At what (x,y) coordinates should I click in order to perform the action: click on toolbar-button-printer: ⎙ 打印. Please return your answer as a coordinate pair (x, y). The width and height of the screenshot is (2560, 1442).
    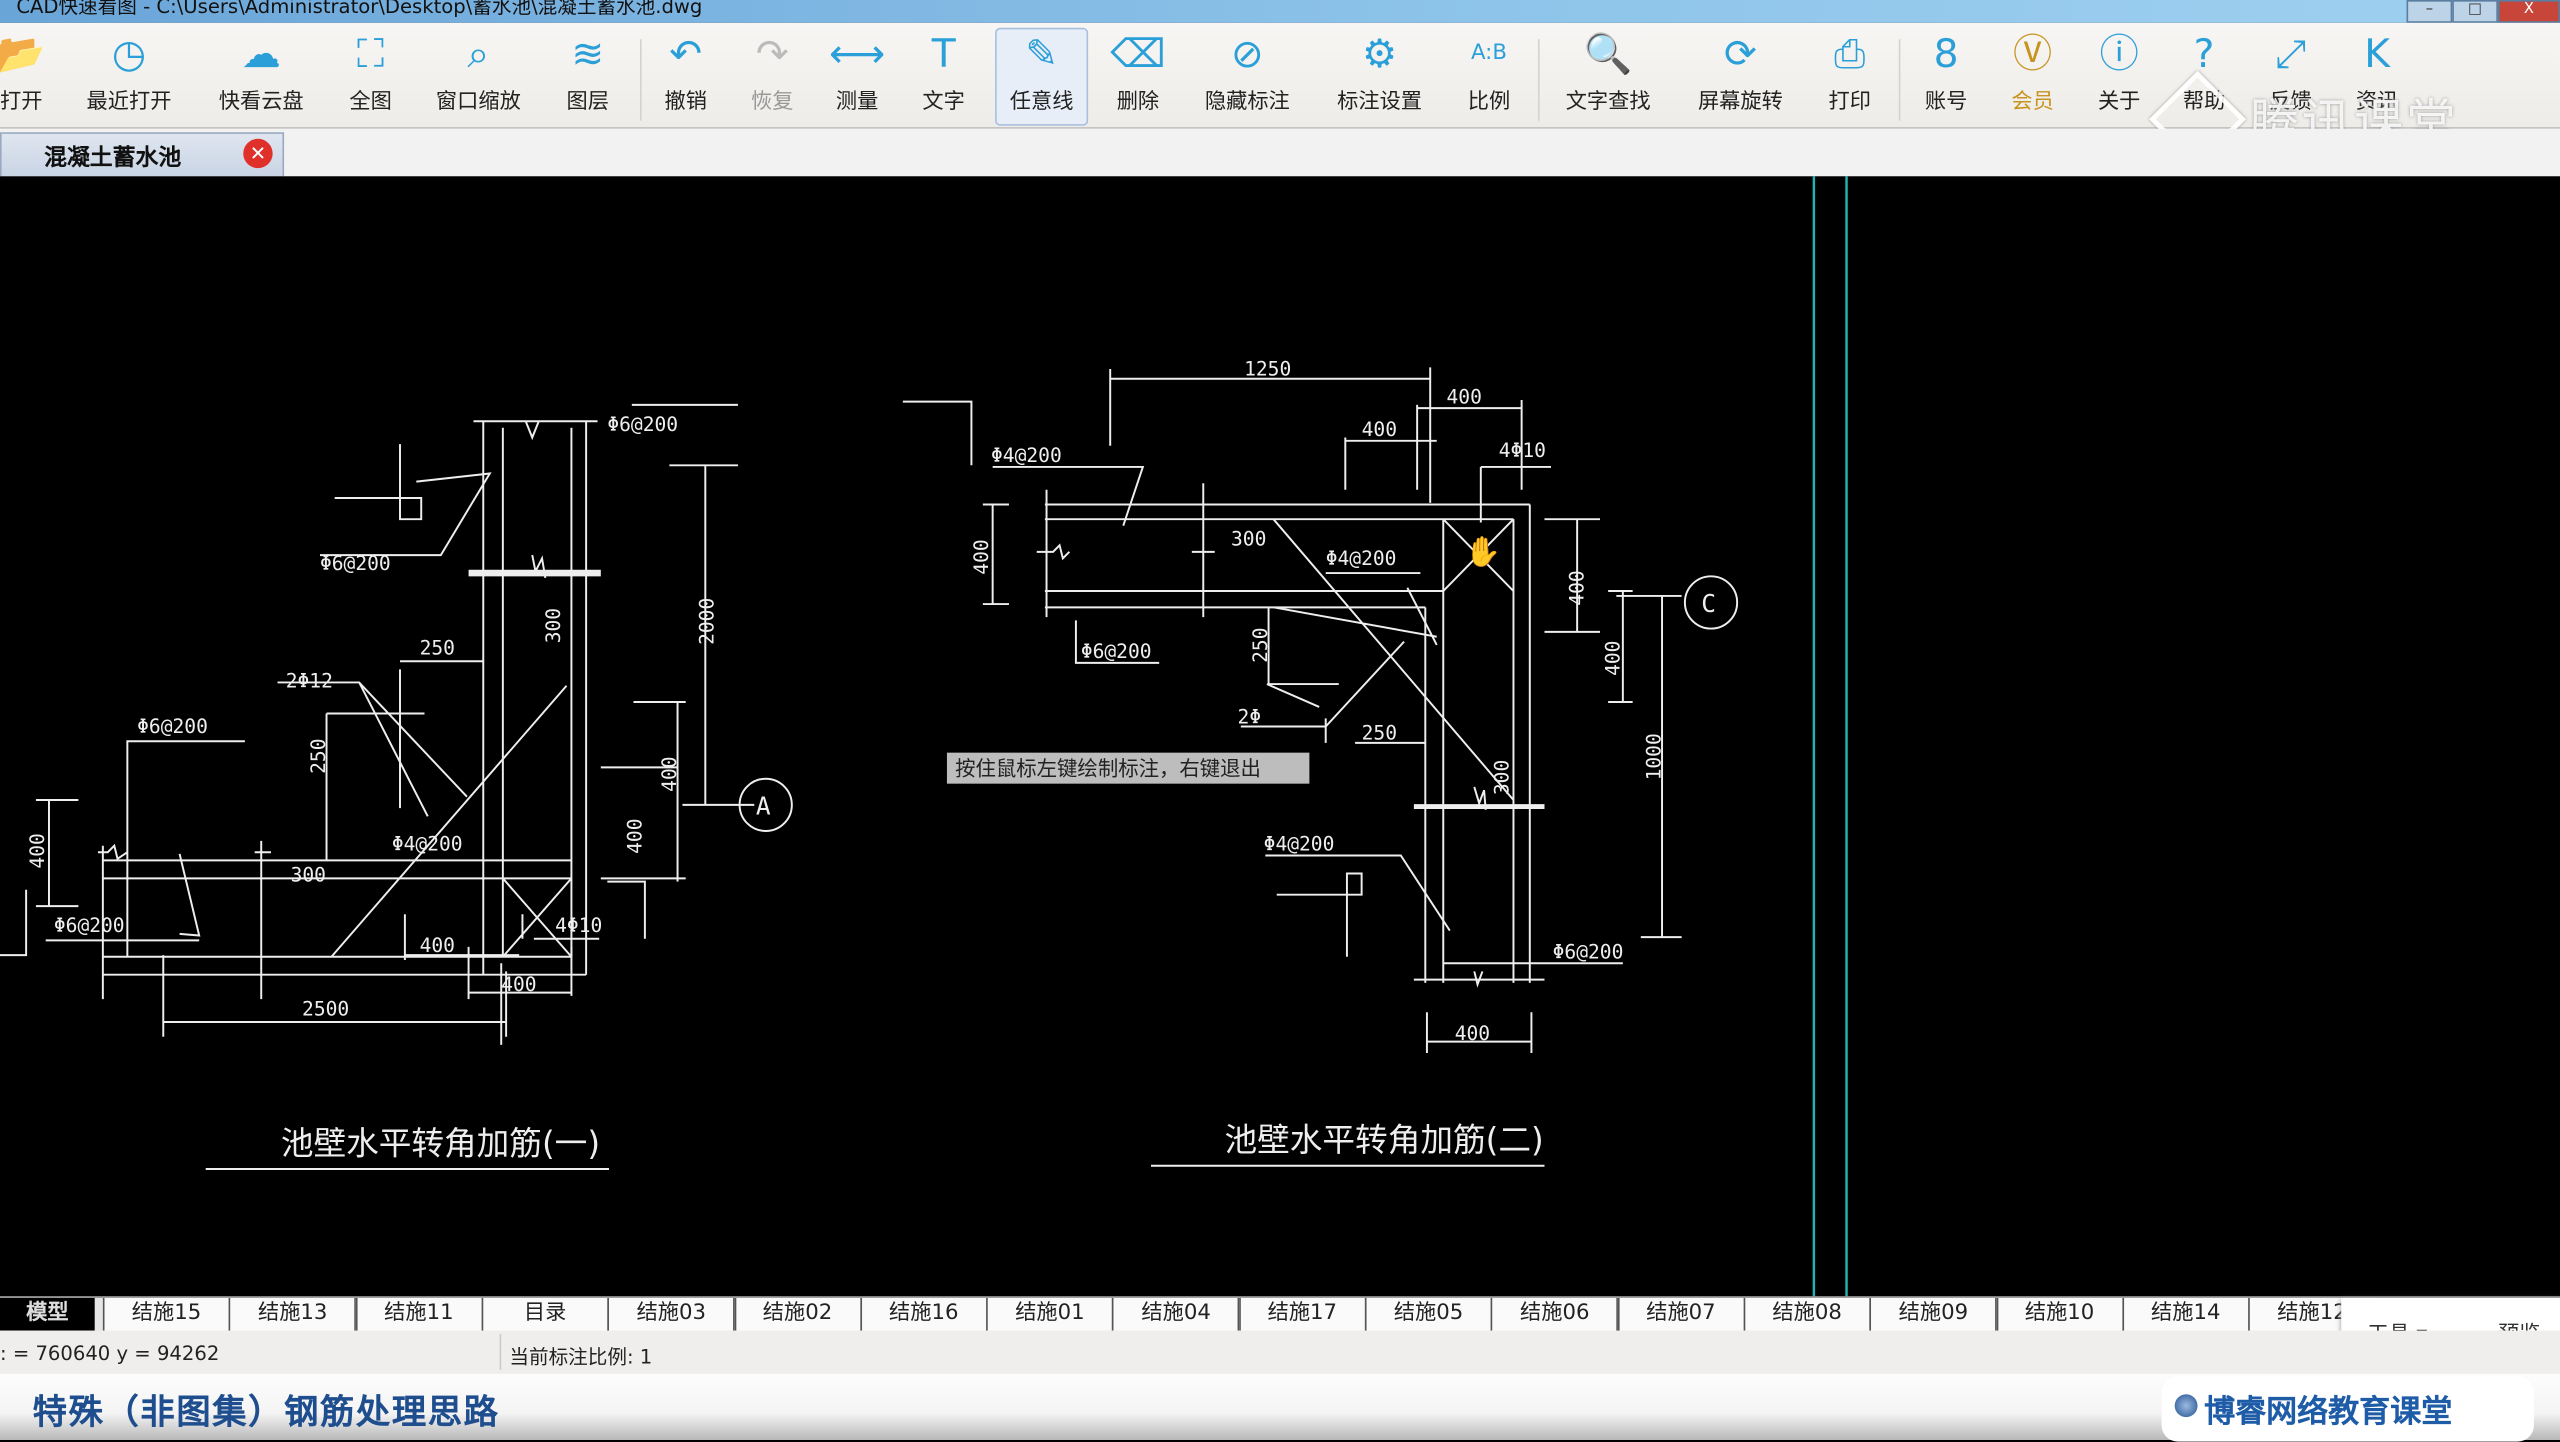
    Looking at the image, I should click on (1850, 76).